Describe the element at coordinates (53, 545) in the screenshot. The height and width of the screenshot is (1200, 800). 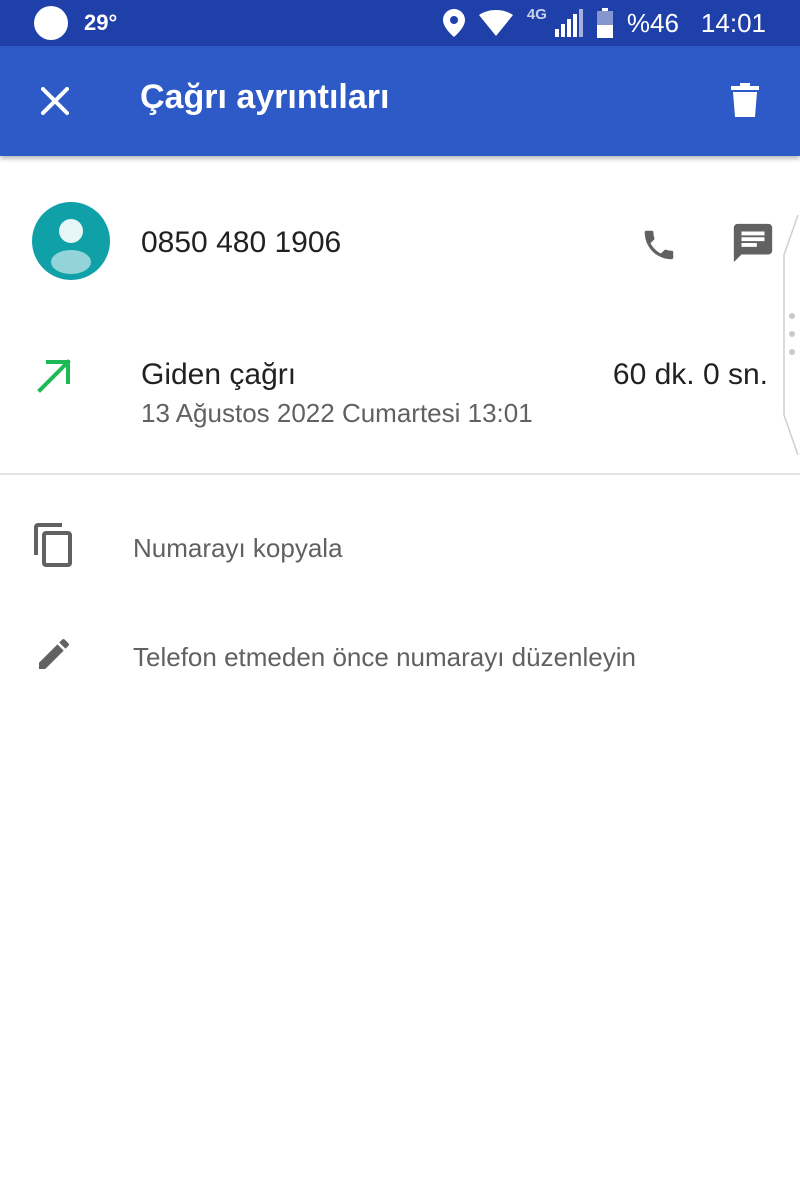
I see `copy-icon` at that location.